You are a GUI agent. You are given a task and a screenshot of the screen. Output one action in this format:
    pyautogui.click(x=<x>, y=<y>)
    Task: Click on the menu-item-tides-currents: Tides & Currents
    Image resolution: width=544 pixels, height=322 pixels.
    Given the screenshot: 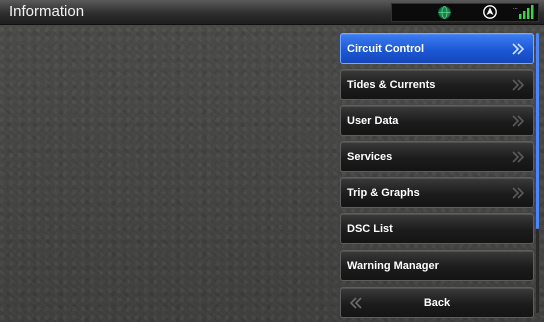 What is the action you would take?
    pyautogui.click(x=437, y=84)
    